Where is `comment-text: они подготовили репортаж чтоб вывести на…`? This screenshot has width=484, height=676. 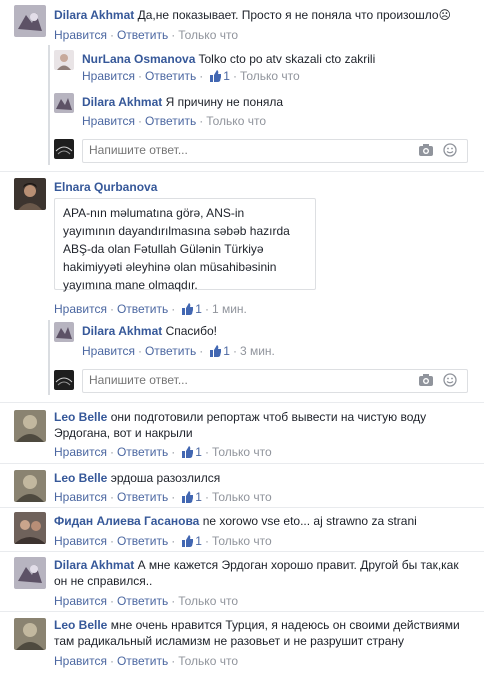
comment-text: они подготовили репортаж чтоб вывести на… is located at coordinates (268, 417).